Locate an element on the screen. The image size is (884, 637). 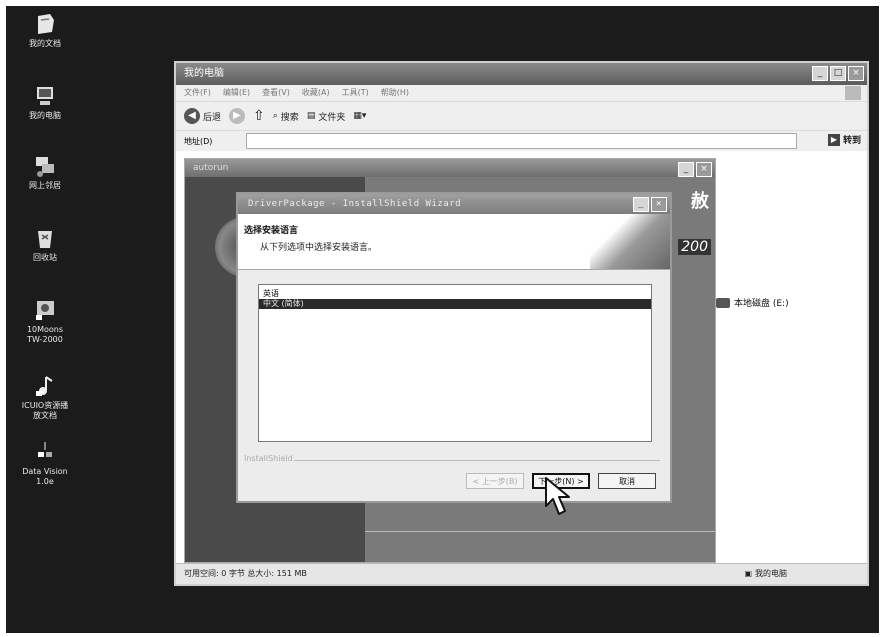
computer-small-icon: ▣ is located at coordinates (748, 573).